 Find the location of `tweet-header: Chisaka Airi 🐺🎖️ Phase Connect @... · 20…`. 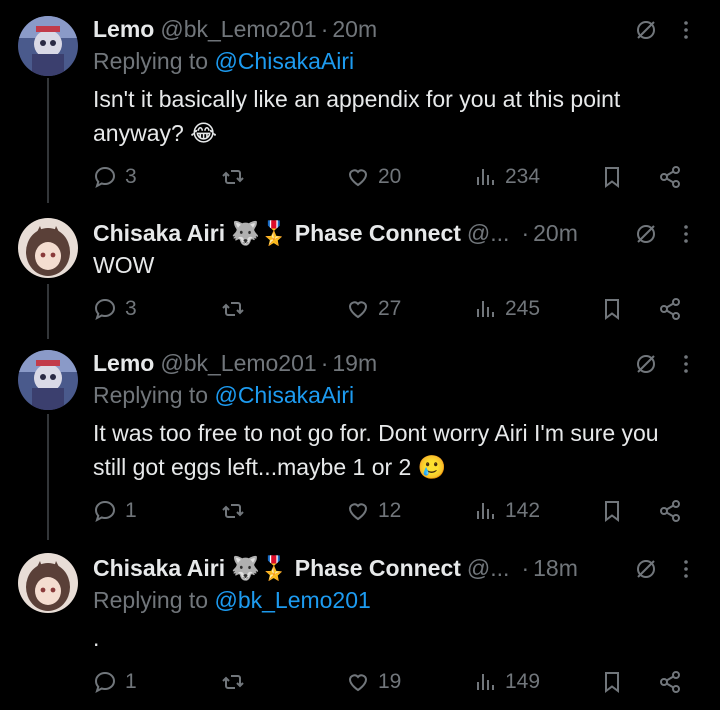

tweet-header: Chisaka Airi 🐺🎖️ Phase Connect @... · 20… is located at coordinates (401, 233).